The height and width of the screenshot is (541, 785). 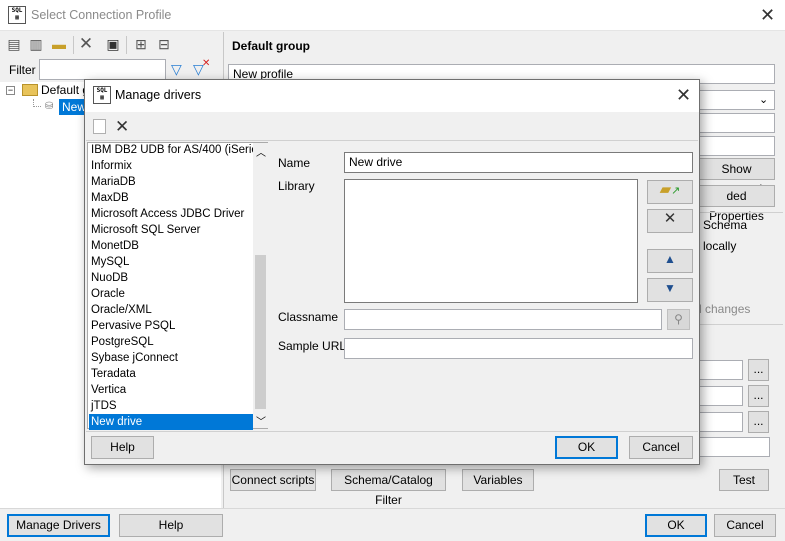 I want to click on driver-list-item: New drive, so click(x=171, y=422).